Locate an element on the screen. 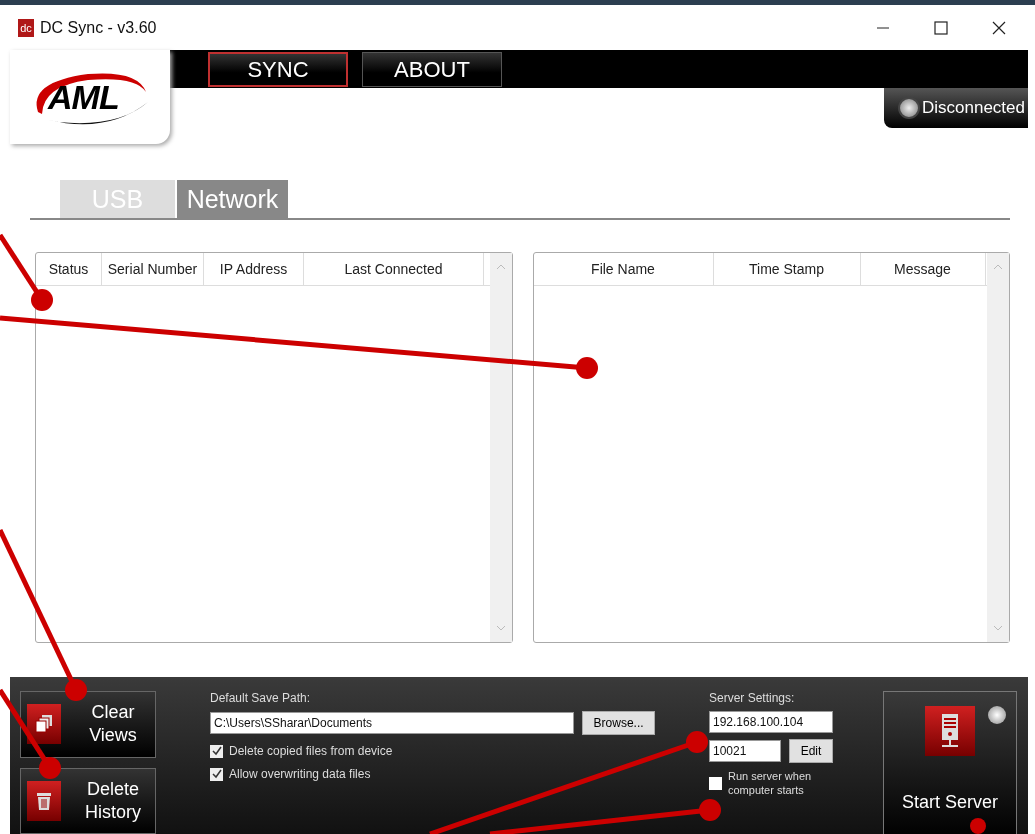  column-header: Last Connected is located at coordinates (394, 269).